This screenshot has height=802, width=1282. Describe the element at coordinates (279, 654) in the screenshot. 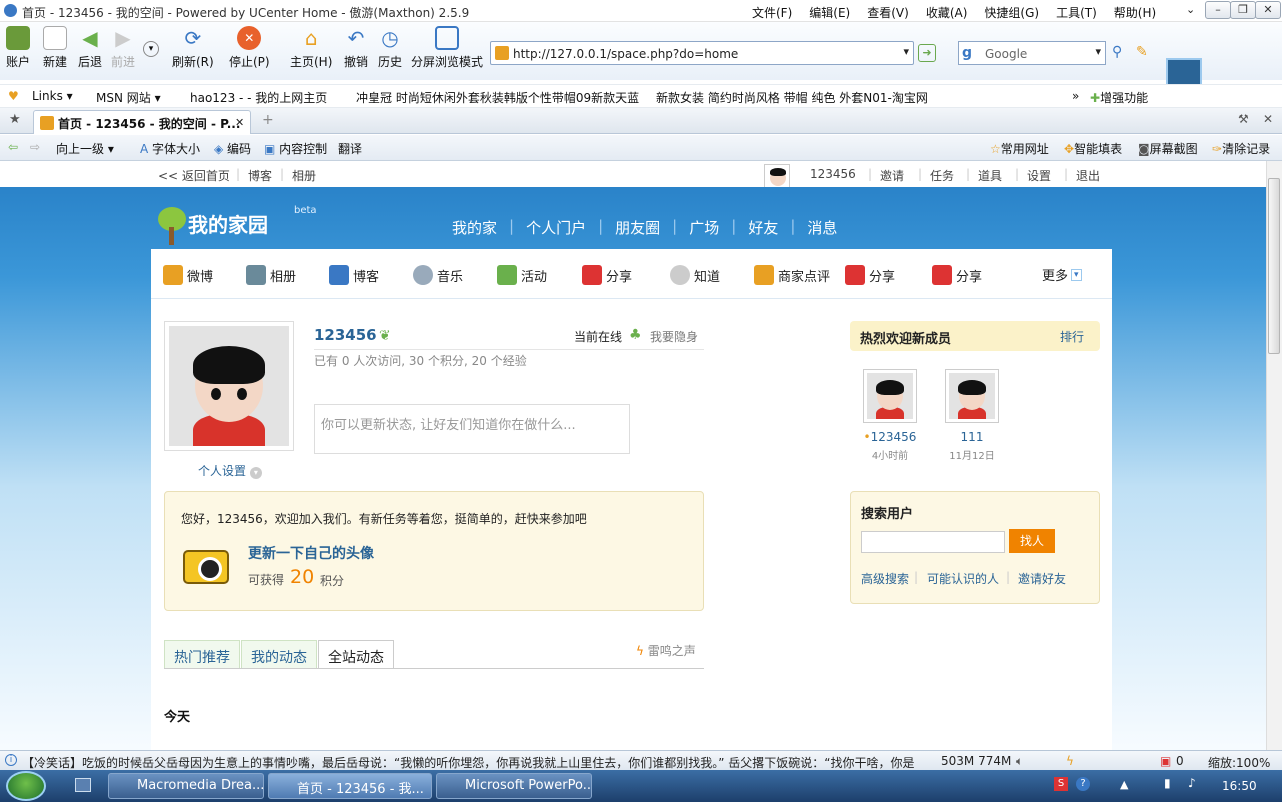

I see `tab-my-feed: 我的动态` at that location.